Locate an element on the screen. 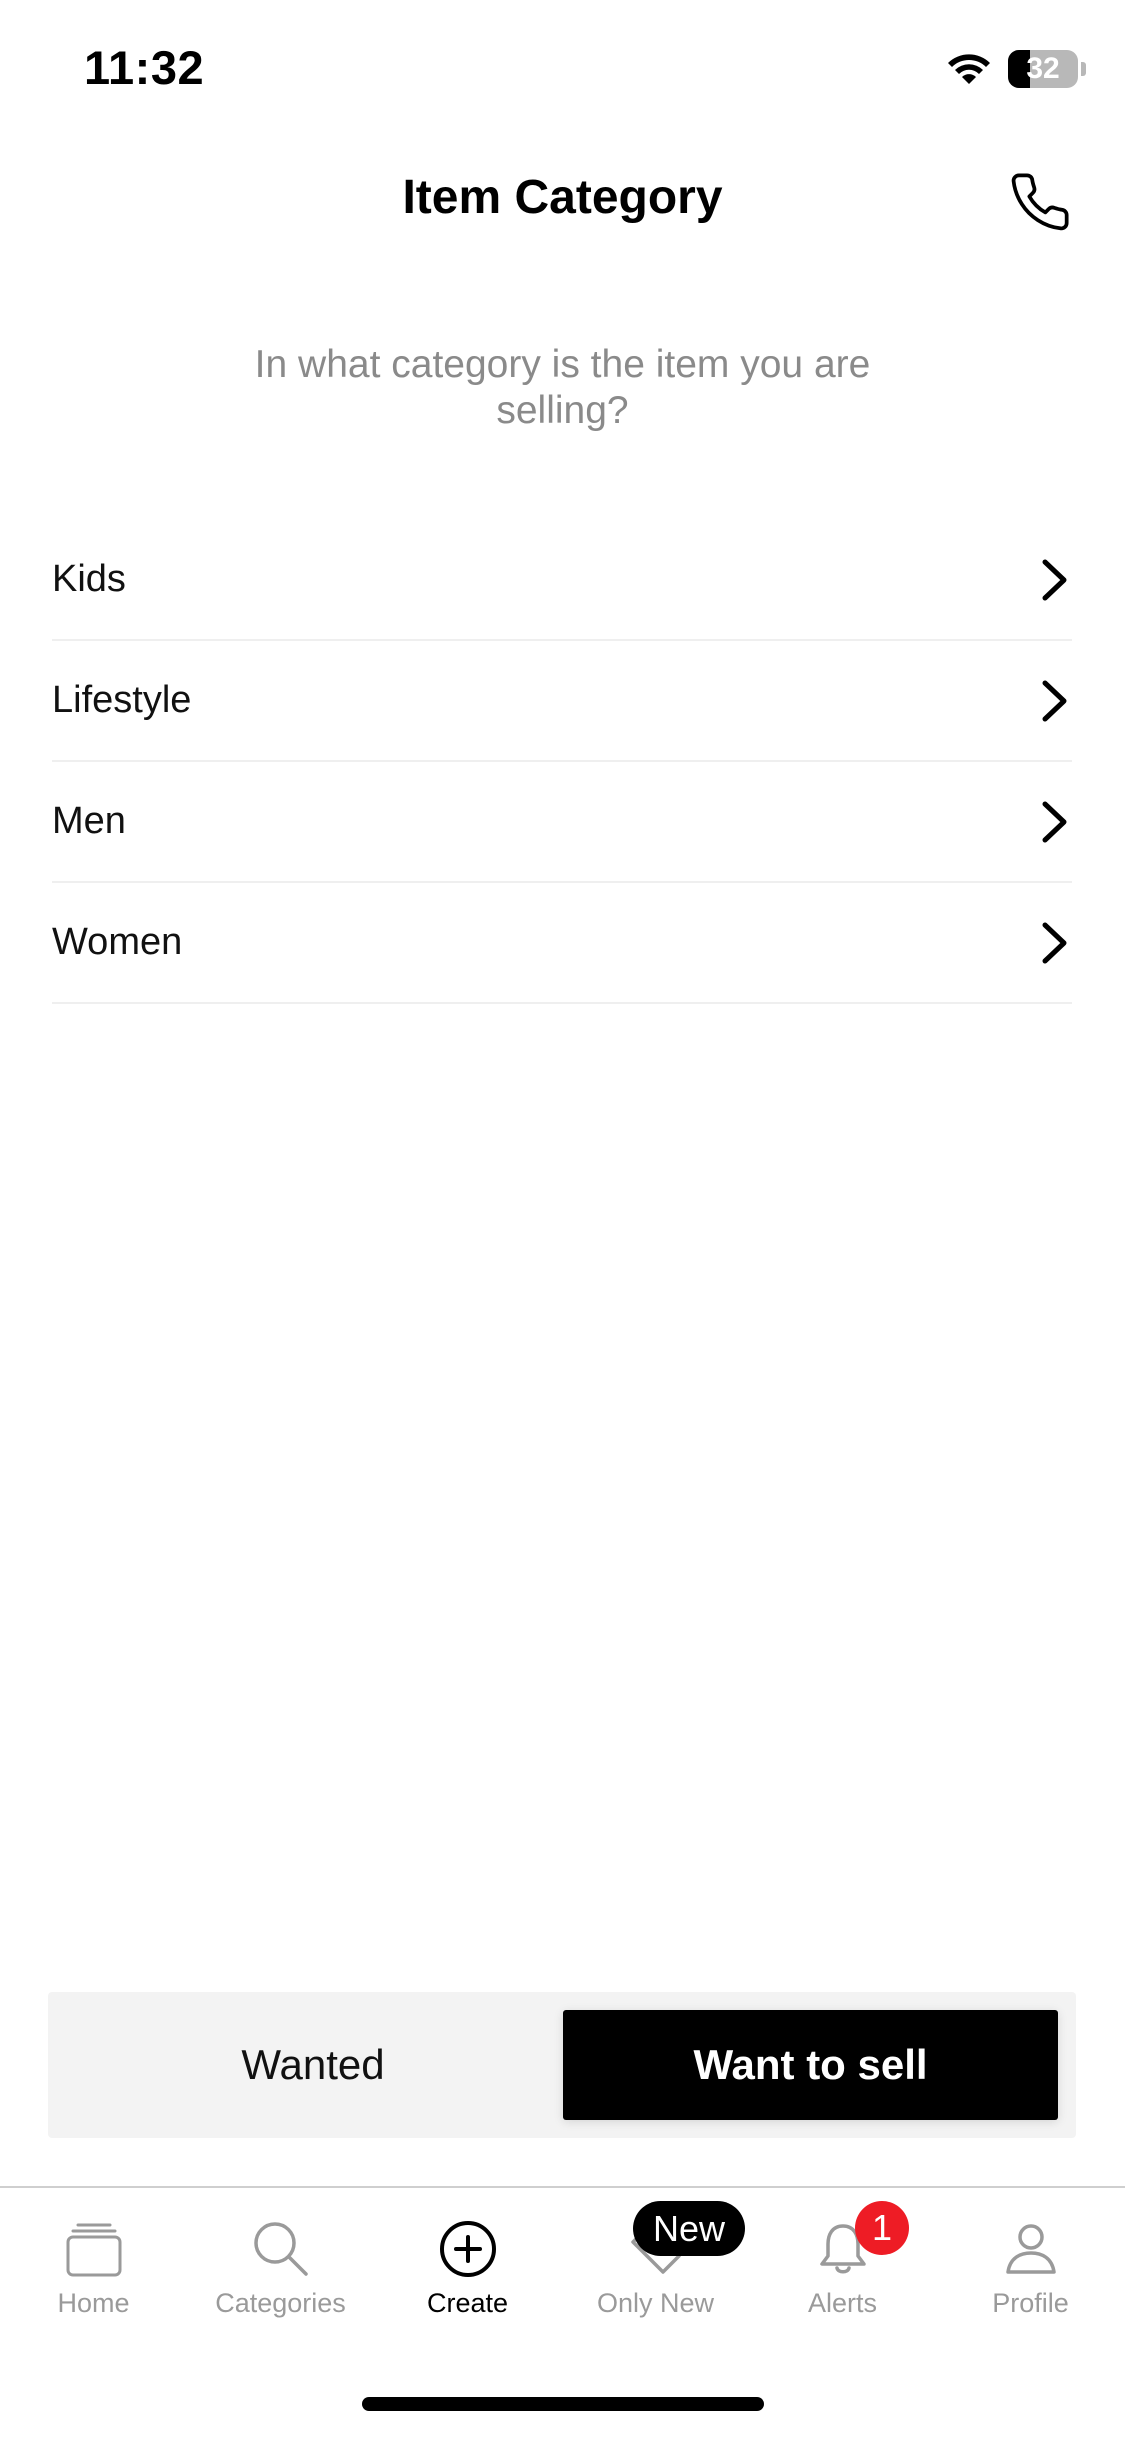 Image resolution: width=1125 pixels, height=2438 pixels. tab-label: Profile is located at coordinates (1030, 2303).